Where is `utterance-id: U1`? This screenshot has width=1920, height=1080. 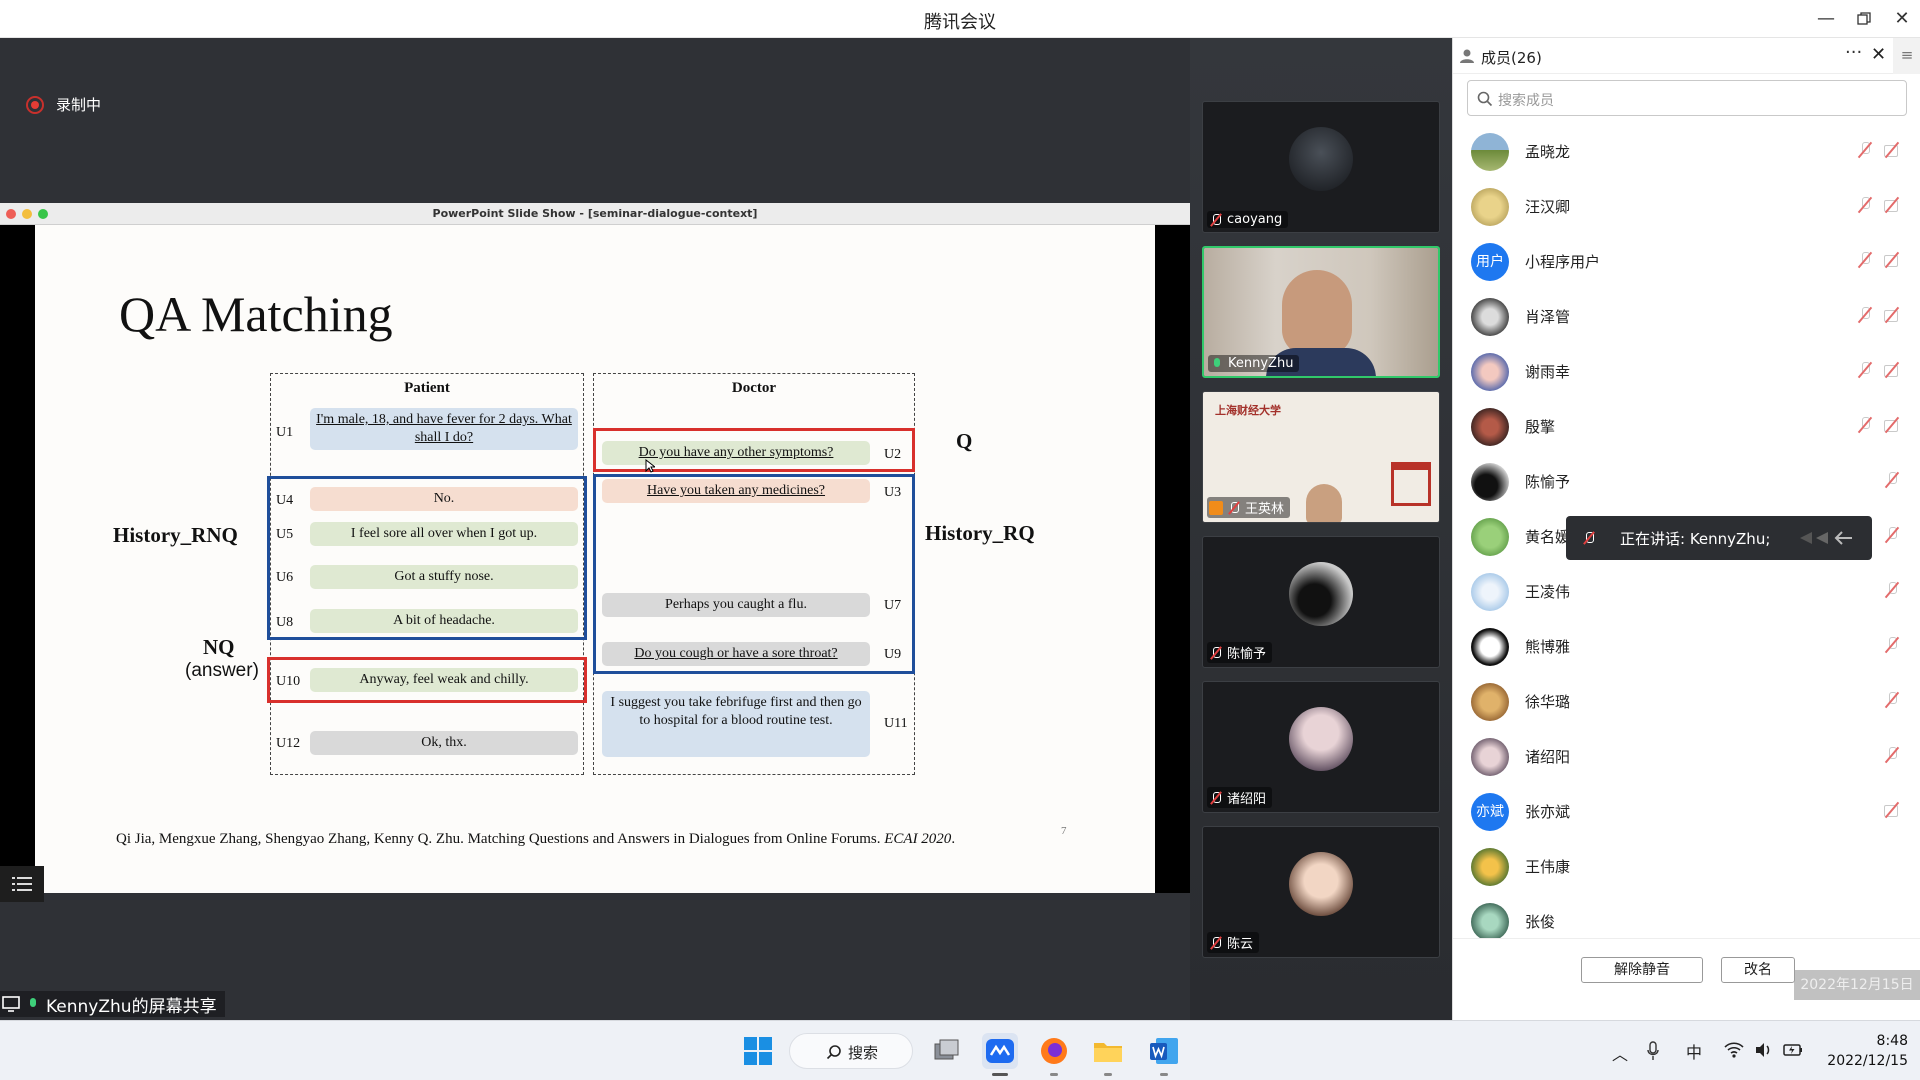 utterance-id: U1 is located at coordinates (285, 432).